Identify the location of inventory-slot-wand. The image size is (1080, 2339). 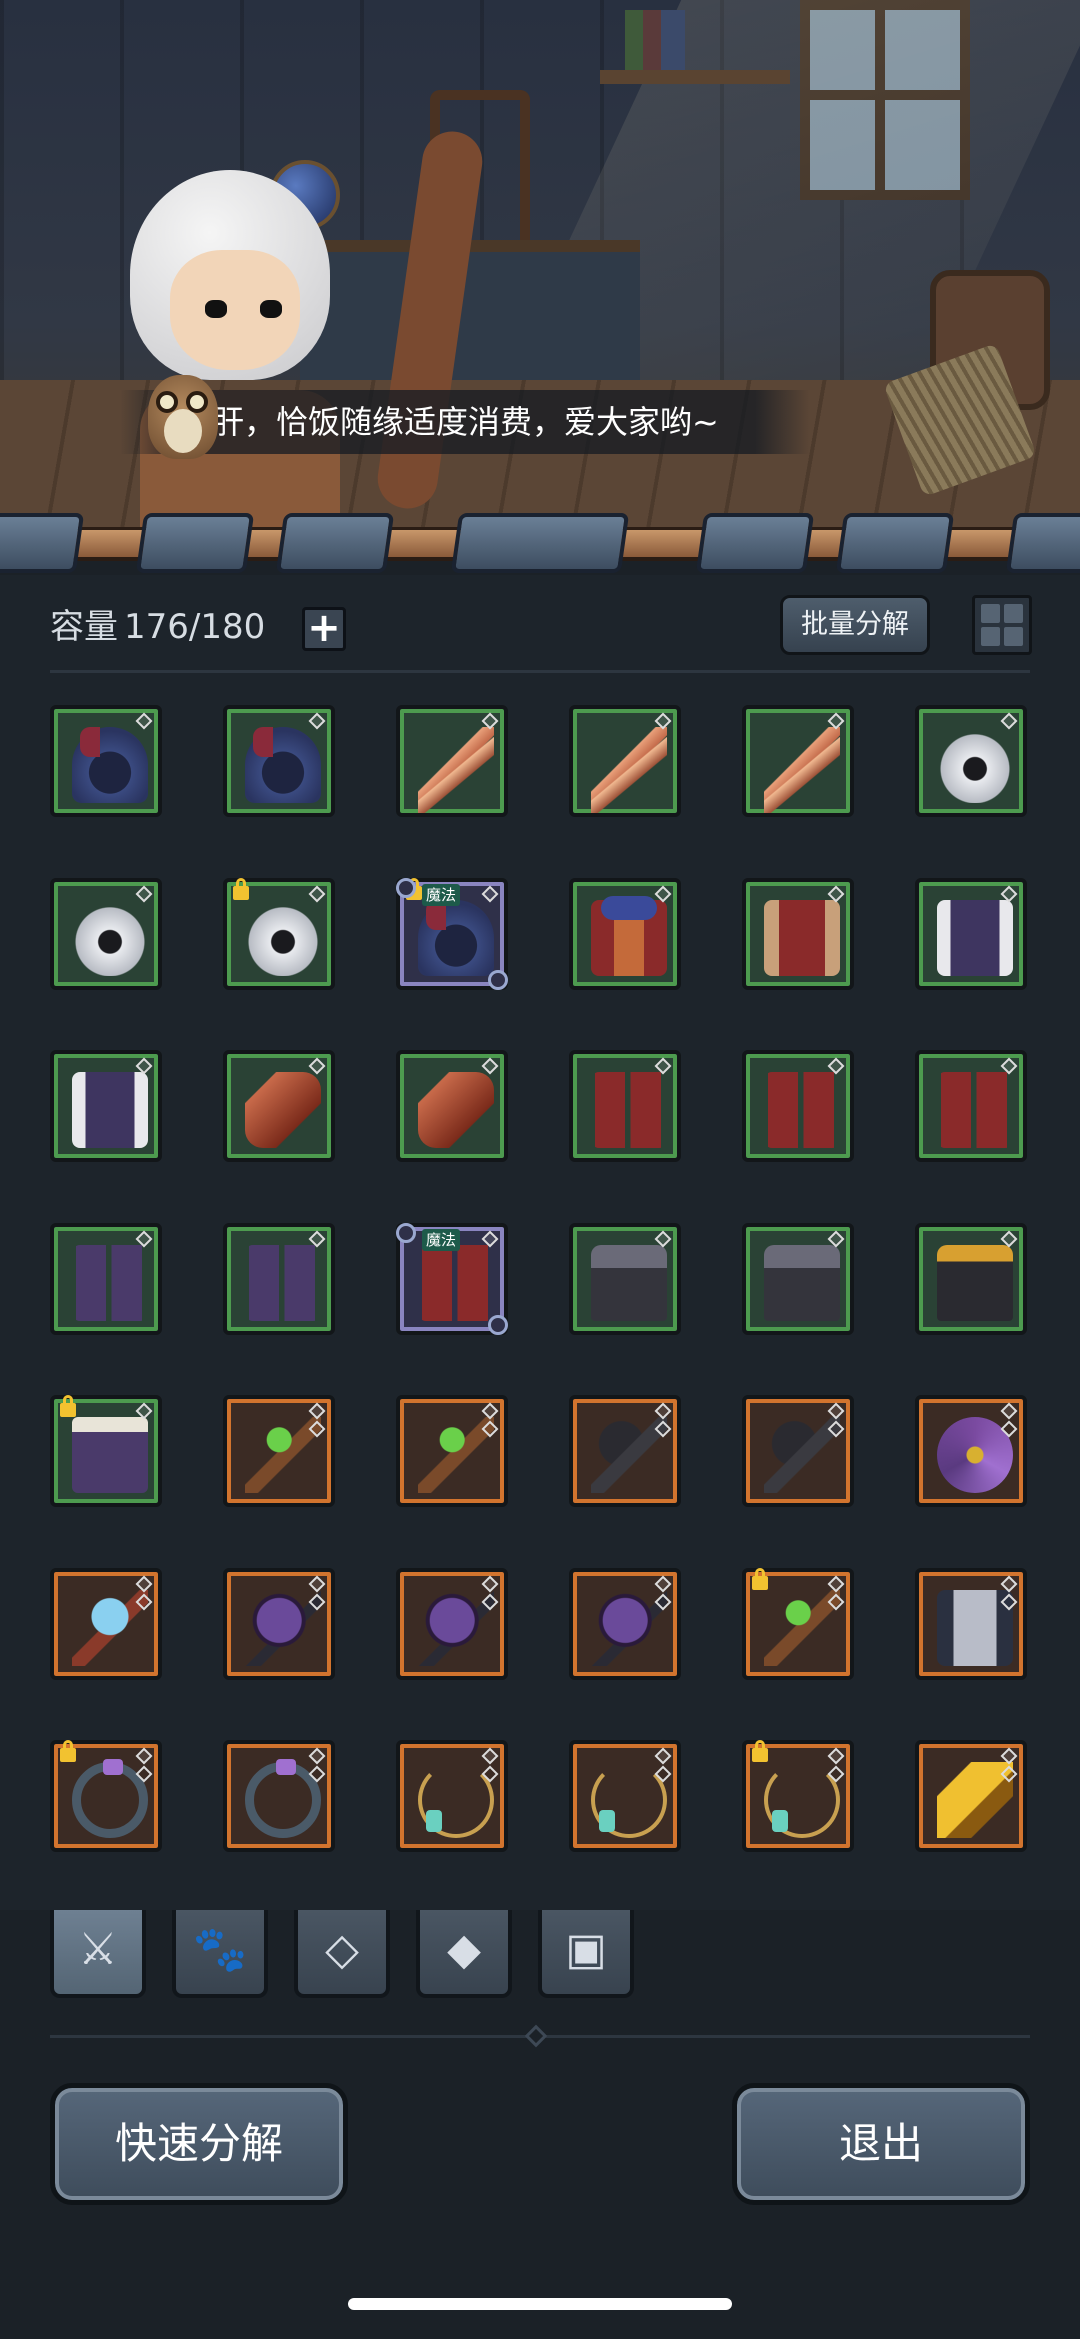
(971, 1451).